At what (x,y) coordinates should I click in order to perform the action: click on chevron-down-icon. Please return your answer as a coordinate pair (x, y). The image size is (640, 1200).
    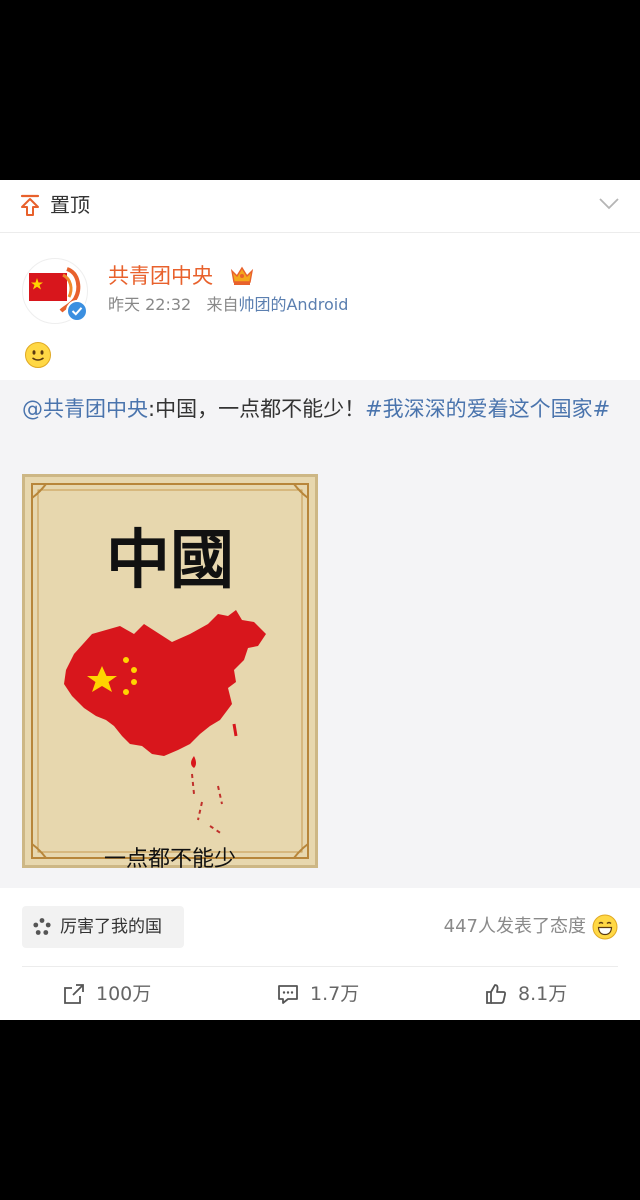
    Looking at the image, I should click on (609, 204).